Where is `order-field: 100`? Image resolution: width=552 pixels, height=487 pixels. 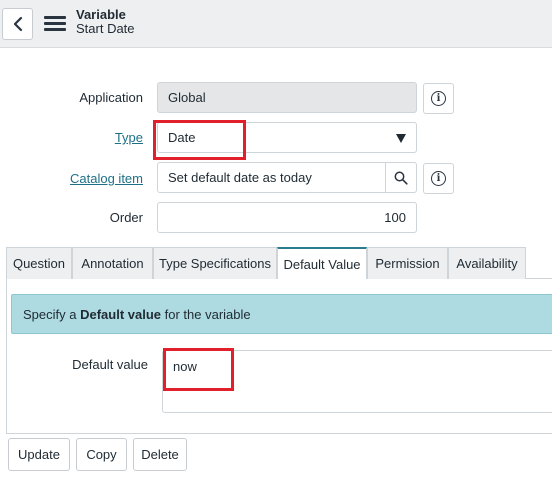 order-field: 100 is located at coordinates (287, 217).